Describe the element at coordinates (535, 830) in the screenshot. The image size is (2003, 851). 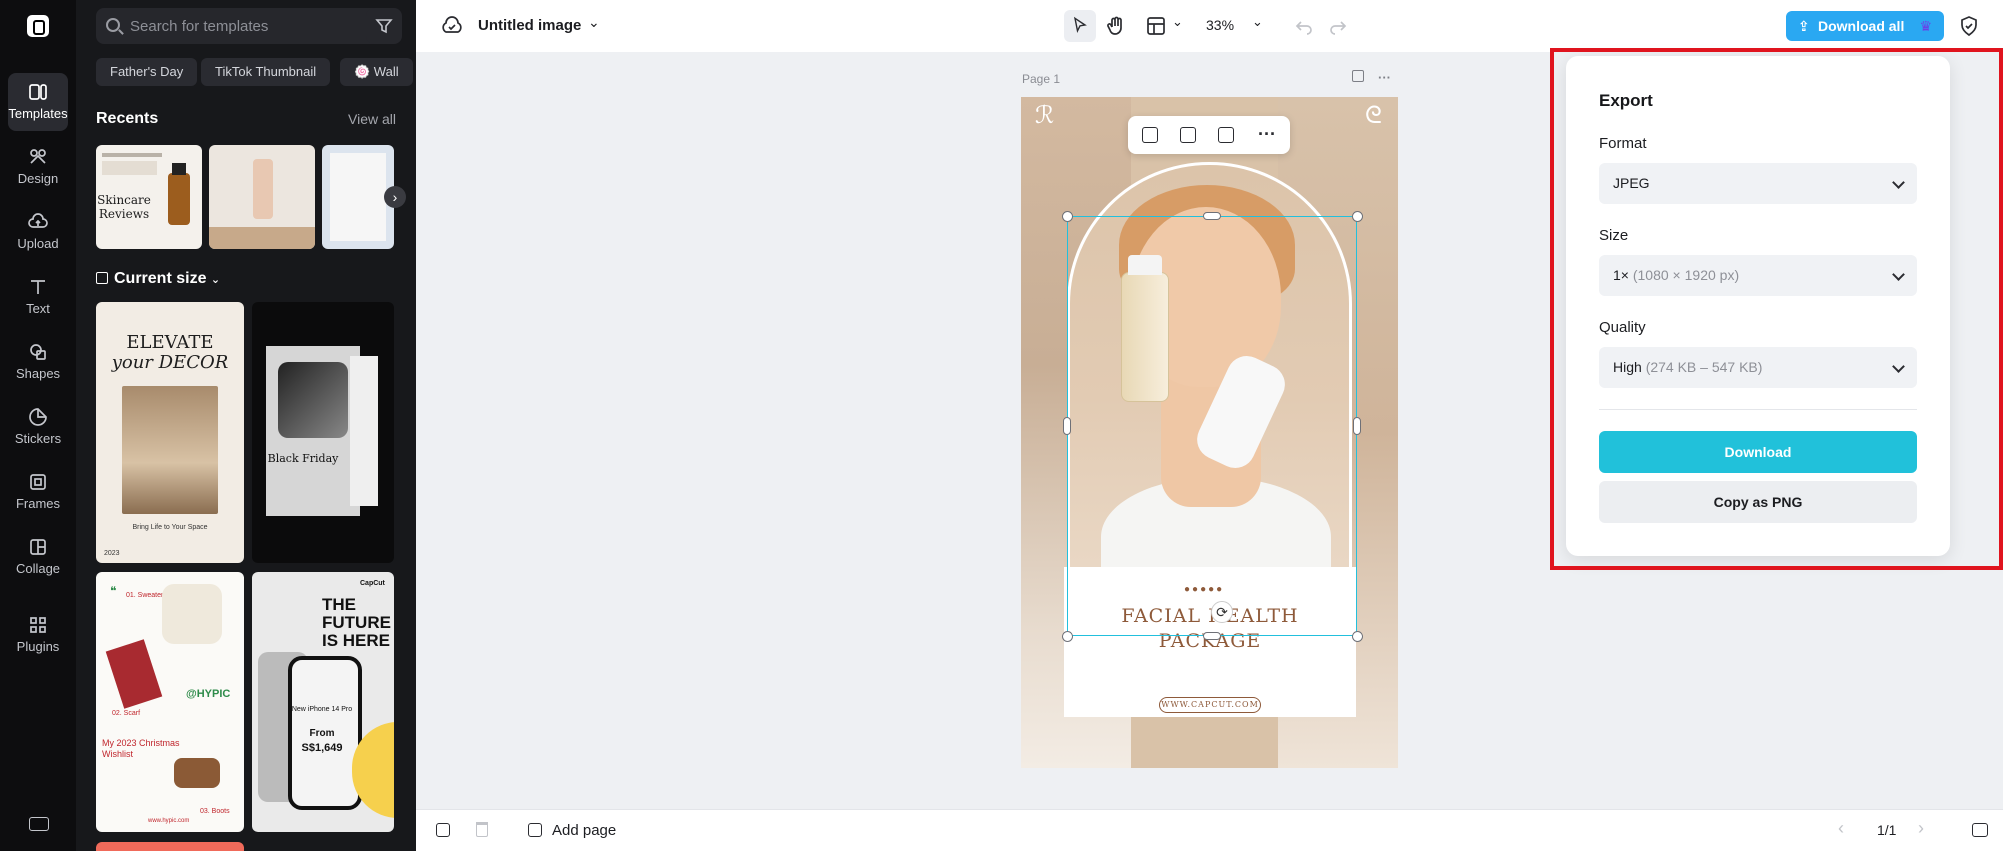
I see `add-page-icon` at that location.